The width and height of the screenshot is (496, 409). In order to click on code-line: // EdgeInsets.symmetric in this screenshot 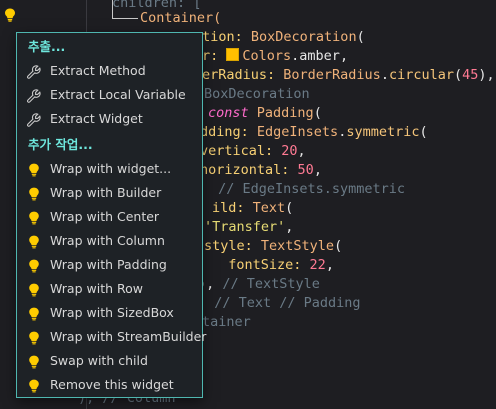, I will do `click(307, 189)`.